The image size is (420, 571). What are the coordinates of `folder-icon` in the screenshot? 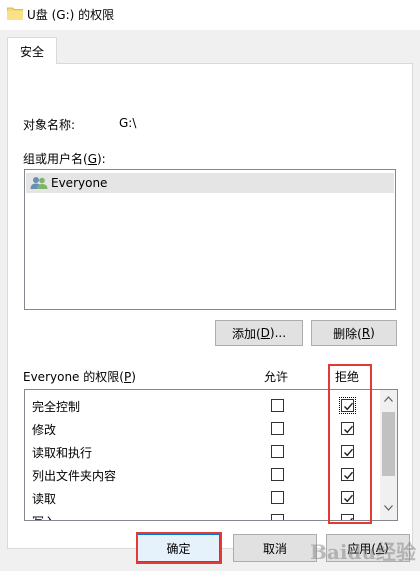 It's located at (15, 13).